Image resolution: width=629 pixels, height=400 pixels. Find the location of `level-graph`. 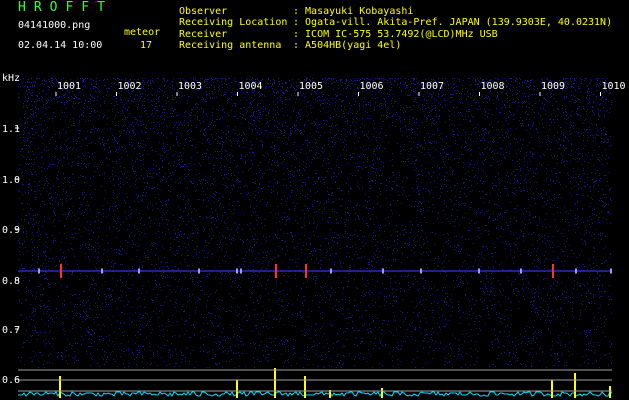

level-graph is located at coordinates (315, 383).